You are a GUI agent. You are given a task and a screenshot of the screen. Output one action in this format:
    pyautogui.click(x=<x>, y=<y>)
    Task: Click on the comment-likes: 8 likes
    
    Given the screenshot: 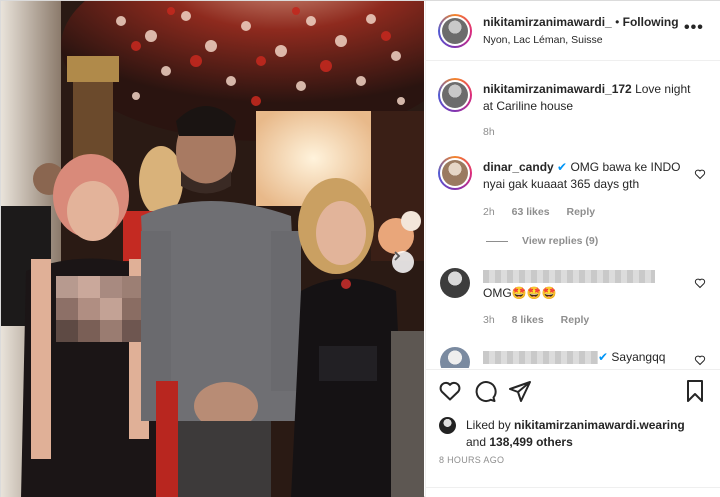 What is the action you would take?
    pyautogui.click(x=528, y=320)
    